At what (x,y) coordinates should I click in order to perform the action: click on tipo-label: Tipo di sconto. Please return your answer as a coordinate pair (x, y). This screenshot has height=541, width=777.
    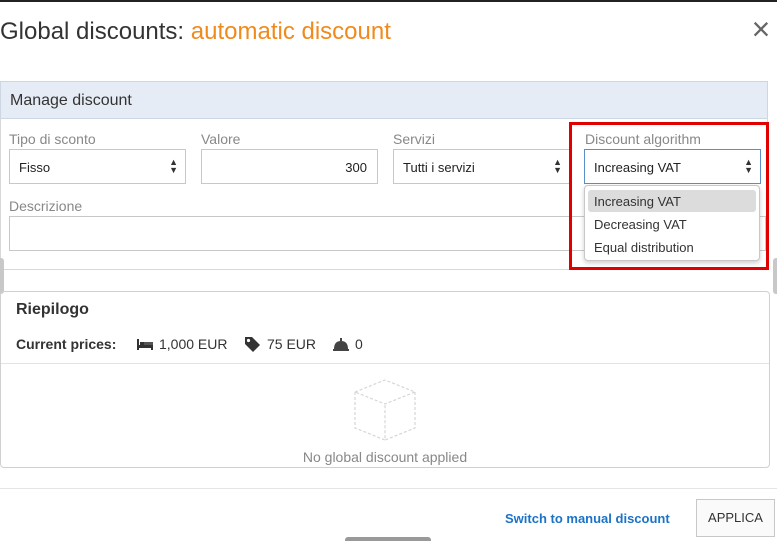
    Looking at the image, I should click on (52, 139).